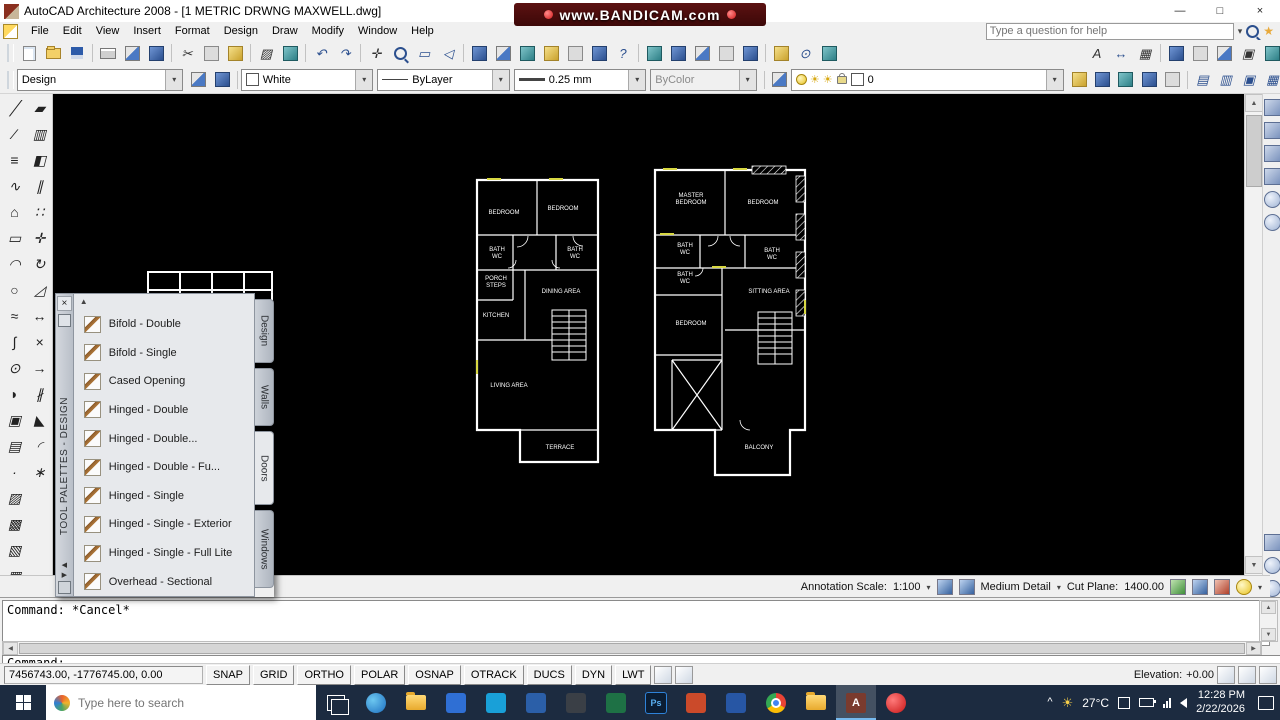  Describe the element at coordinates (841, 78) in the screenshot. I see `layer-lock-icon` at that location.